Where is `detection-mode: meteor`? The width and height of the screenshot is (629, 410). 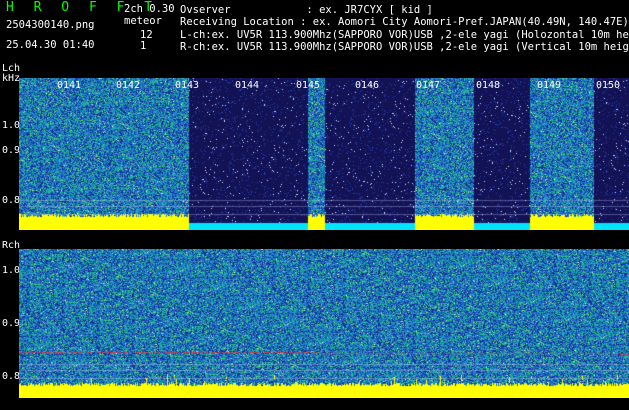 detection-mode: meteor is located at coordinates (143, 21).